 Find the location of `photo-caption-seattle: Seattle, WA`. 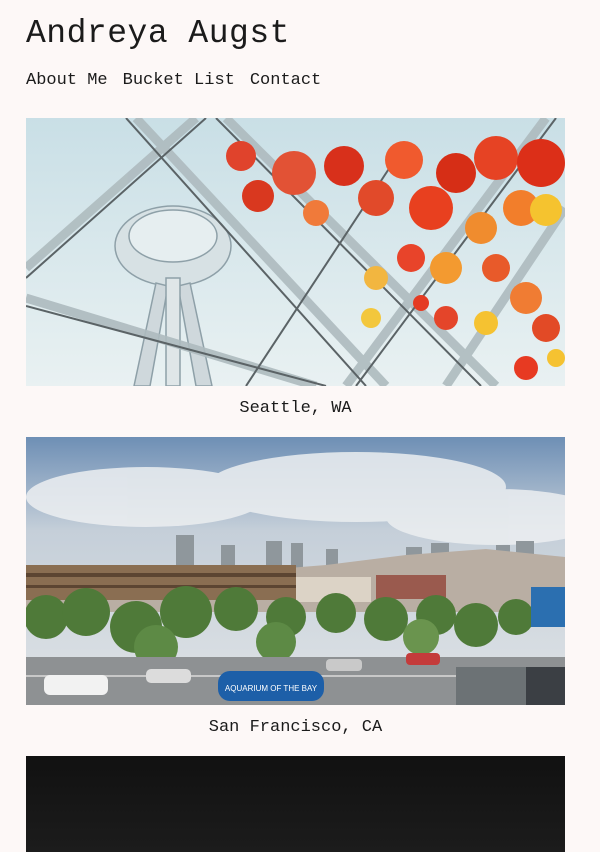

photo-caption-seattle: Seattle, WA is located at coordinates (295, 408).